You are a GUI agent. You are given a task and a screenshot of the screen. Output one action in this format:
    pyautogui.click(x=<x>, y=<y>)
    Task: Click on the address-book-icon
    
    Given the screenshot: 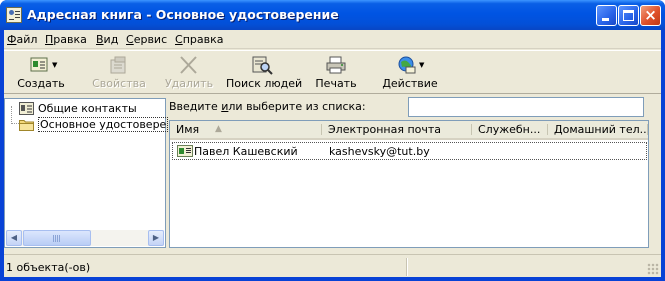 What is the action you would take?
    pyautogui.click(x=14, y=15)
    